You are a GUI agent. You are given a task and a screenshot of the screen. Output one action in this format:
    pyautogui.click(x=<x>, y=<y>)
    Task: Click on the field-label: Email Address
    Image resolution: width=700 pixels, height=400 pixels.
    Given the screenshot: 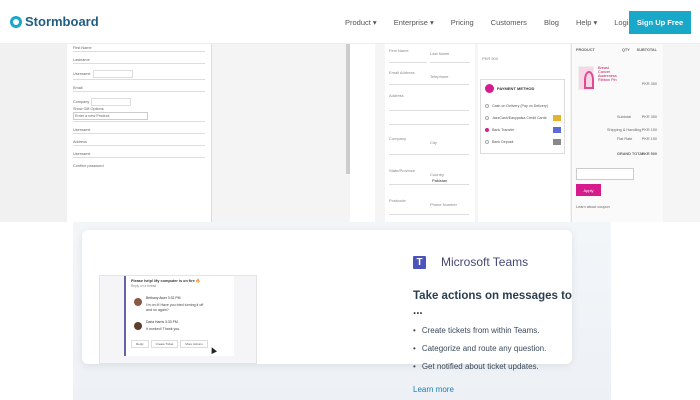 What is the action you would take?
    pyautogui.click(x=402, y=72)
    